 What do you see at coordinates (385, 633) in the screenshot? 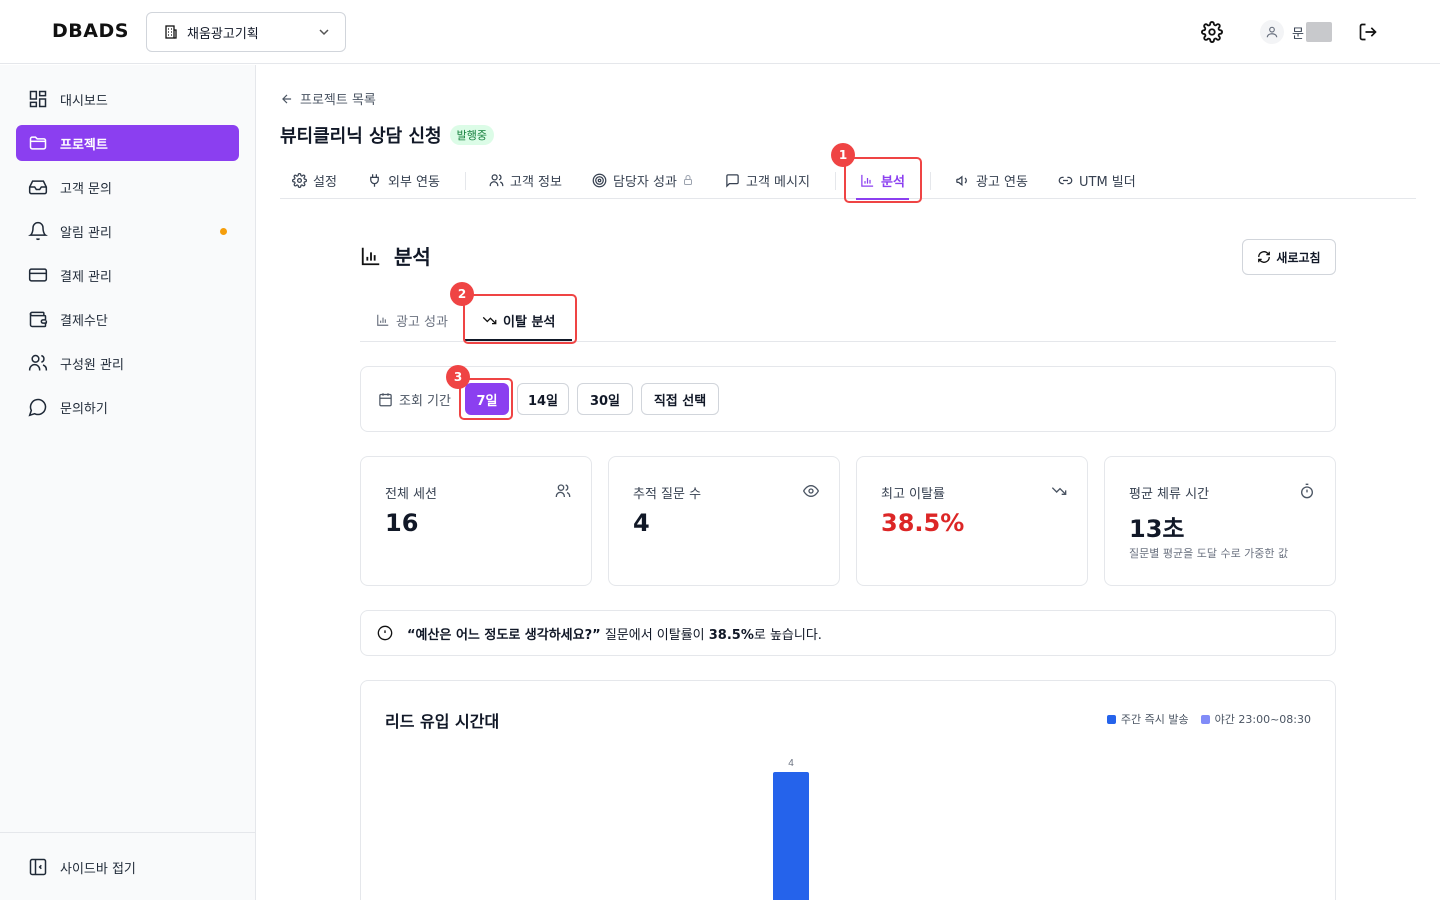
I see `alert-circle-icon` at bounding box center [385, 633].